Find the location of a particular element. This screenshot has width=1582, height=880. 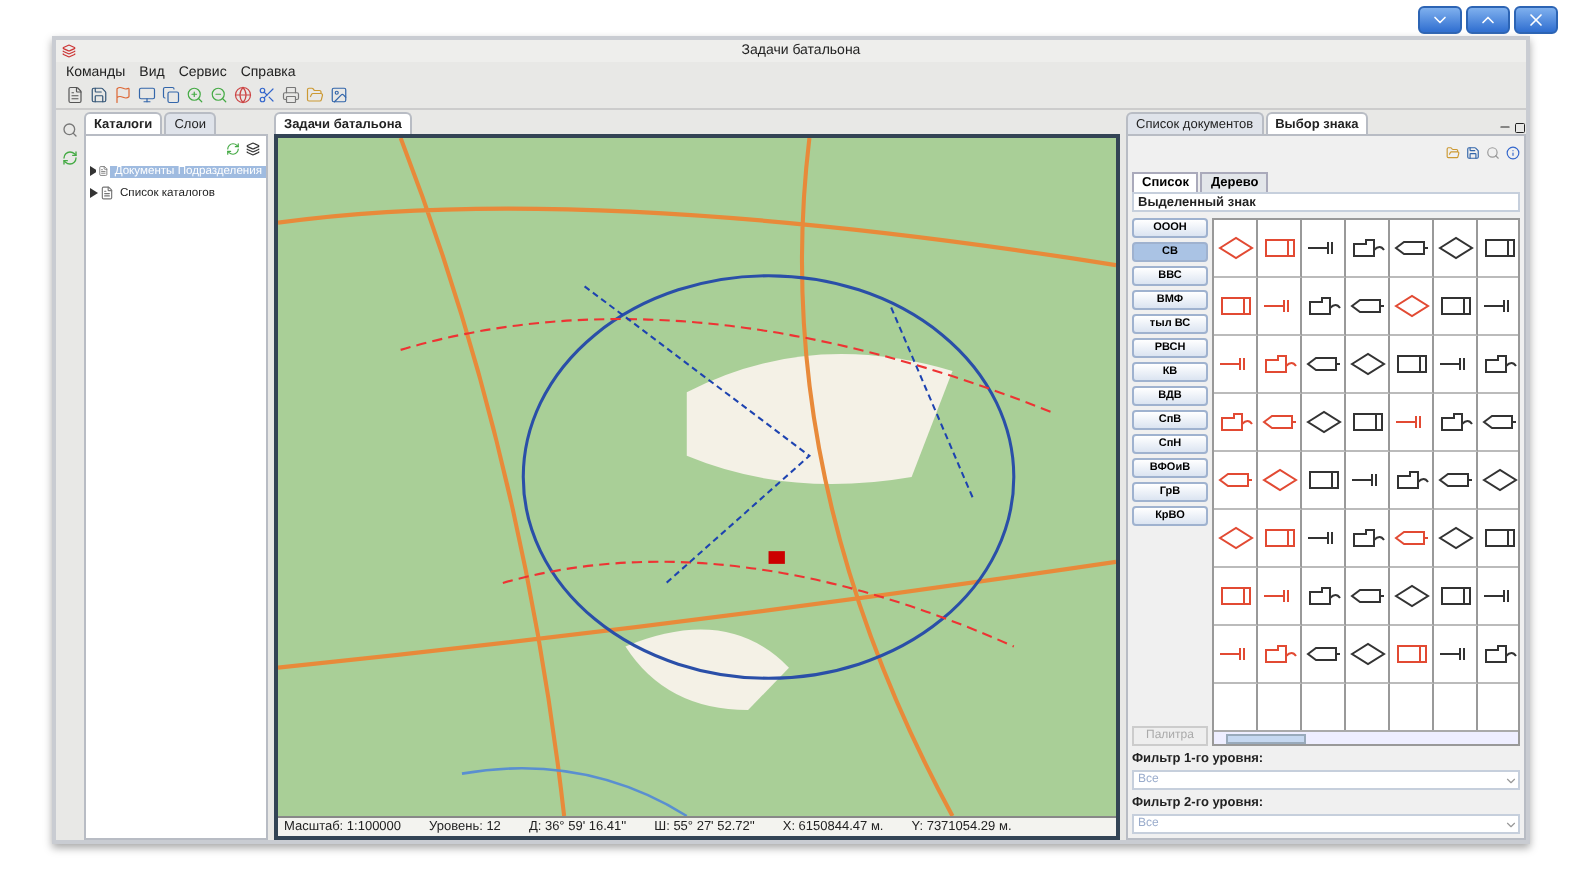

maximize-button is located at coordinates (1488, 20).